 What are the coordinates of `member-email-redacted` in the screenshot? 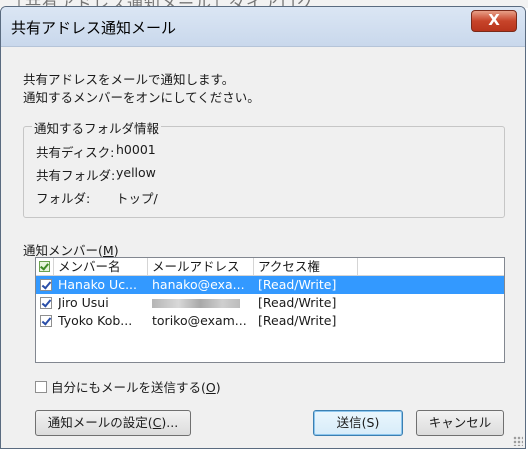 It's located at (202, 303).